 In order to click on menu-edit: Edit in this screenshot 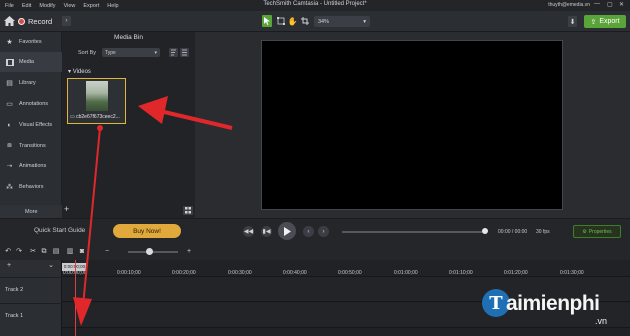, I will do `click(26, 6)`.